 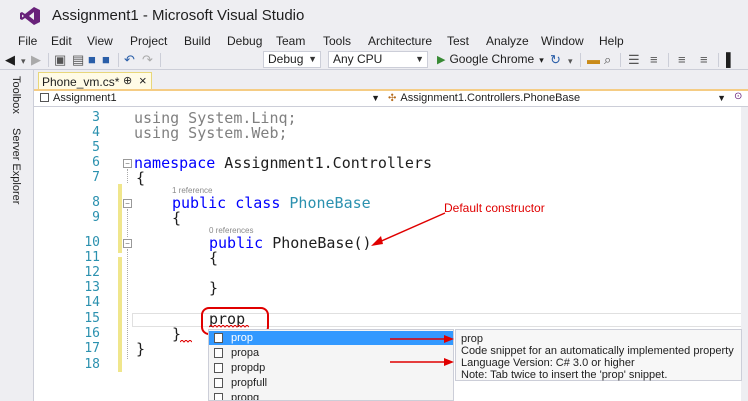 I want to click on line-number: 15, so click(x=92, y=318).